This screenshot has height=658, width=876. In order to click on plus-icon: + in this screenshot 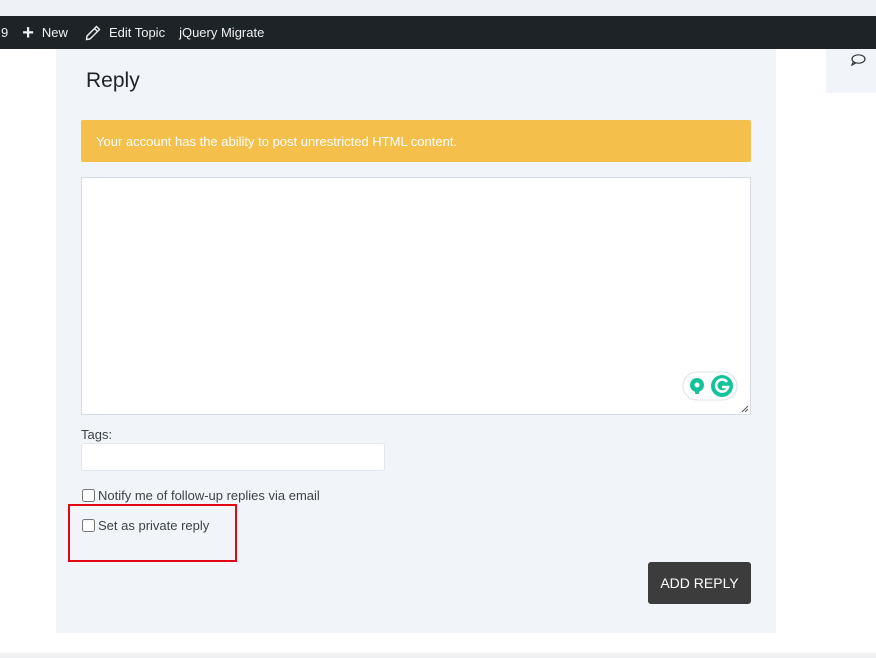, I will do `click(28, 32)`.